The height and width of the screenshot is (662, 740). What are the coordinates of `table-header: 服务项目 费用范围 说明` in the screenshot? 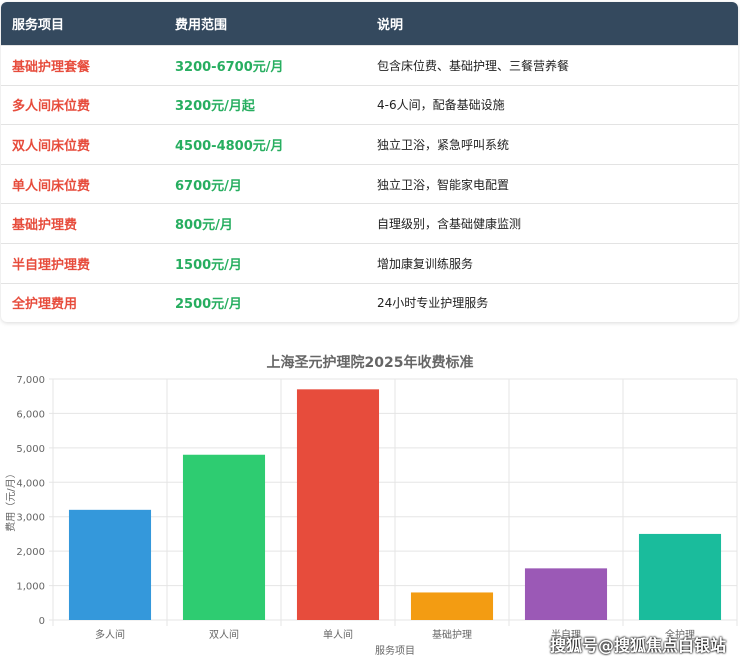 It's located at (369, 23).